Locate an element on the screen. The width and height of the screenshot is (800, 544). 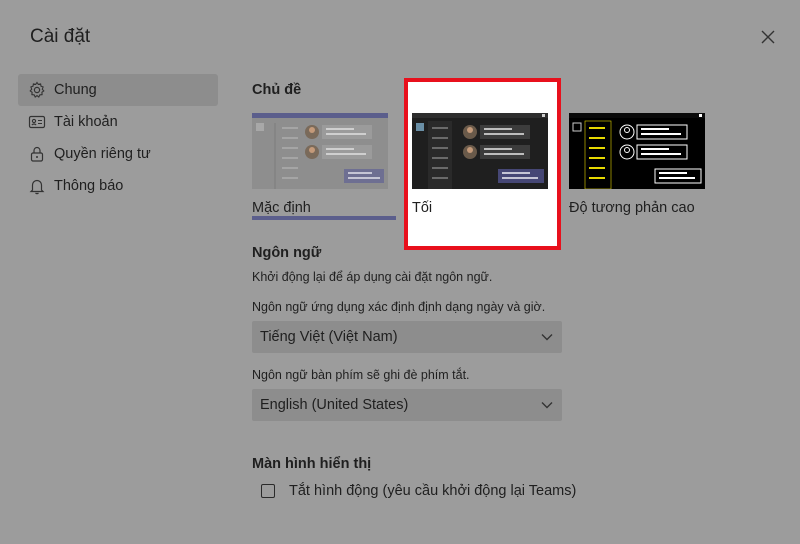
sidebar-item-privacy: Quyền riêng tư is located at coordinates (118, 154).